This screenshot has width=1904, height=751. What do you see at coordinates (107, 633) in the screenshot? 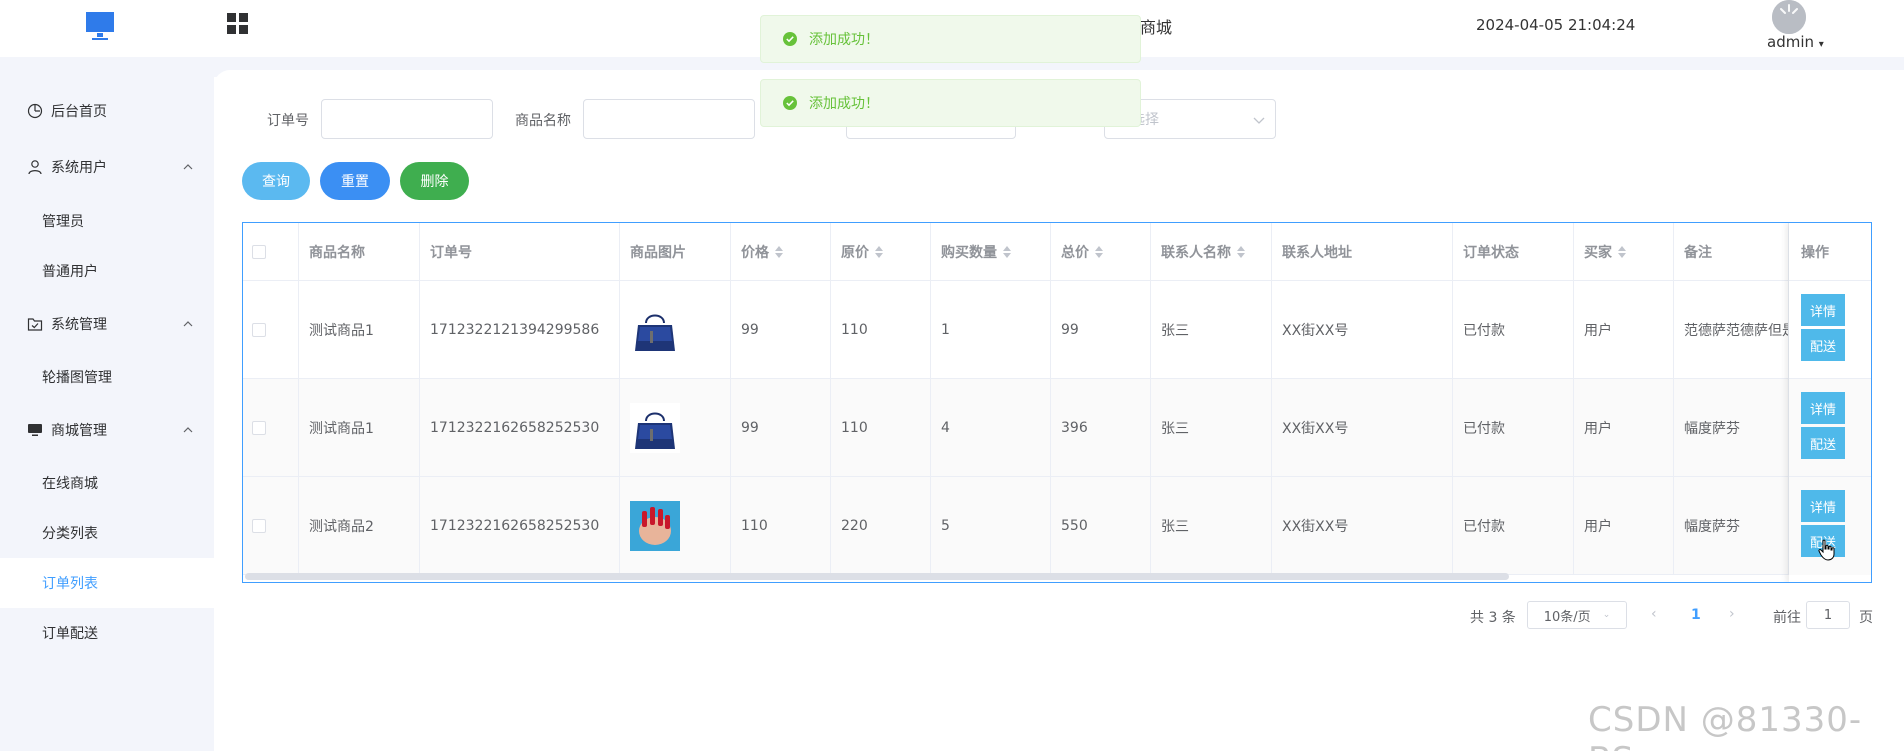
I see `sidebar-item-order-delivery: 订单配送` at bounding box center [107, 633].